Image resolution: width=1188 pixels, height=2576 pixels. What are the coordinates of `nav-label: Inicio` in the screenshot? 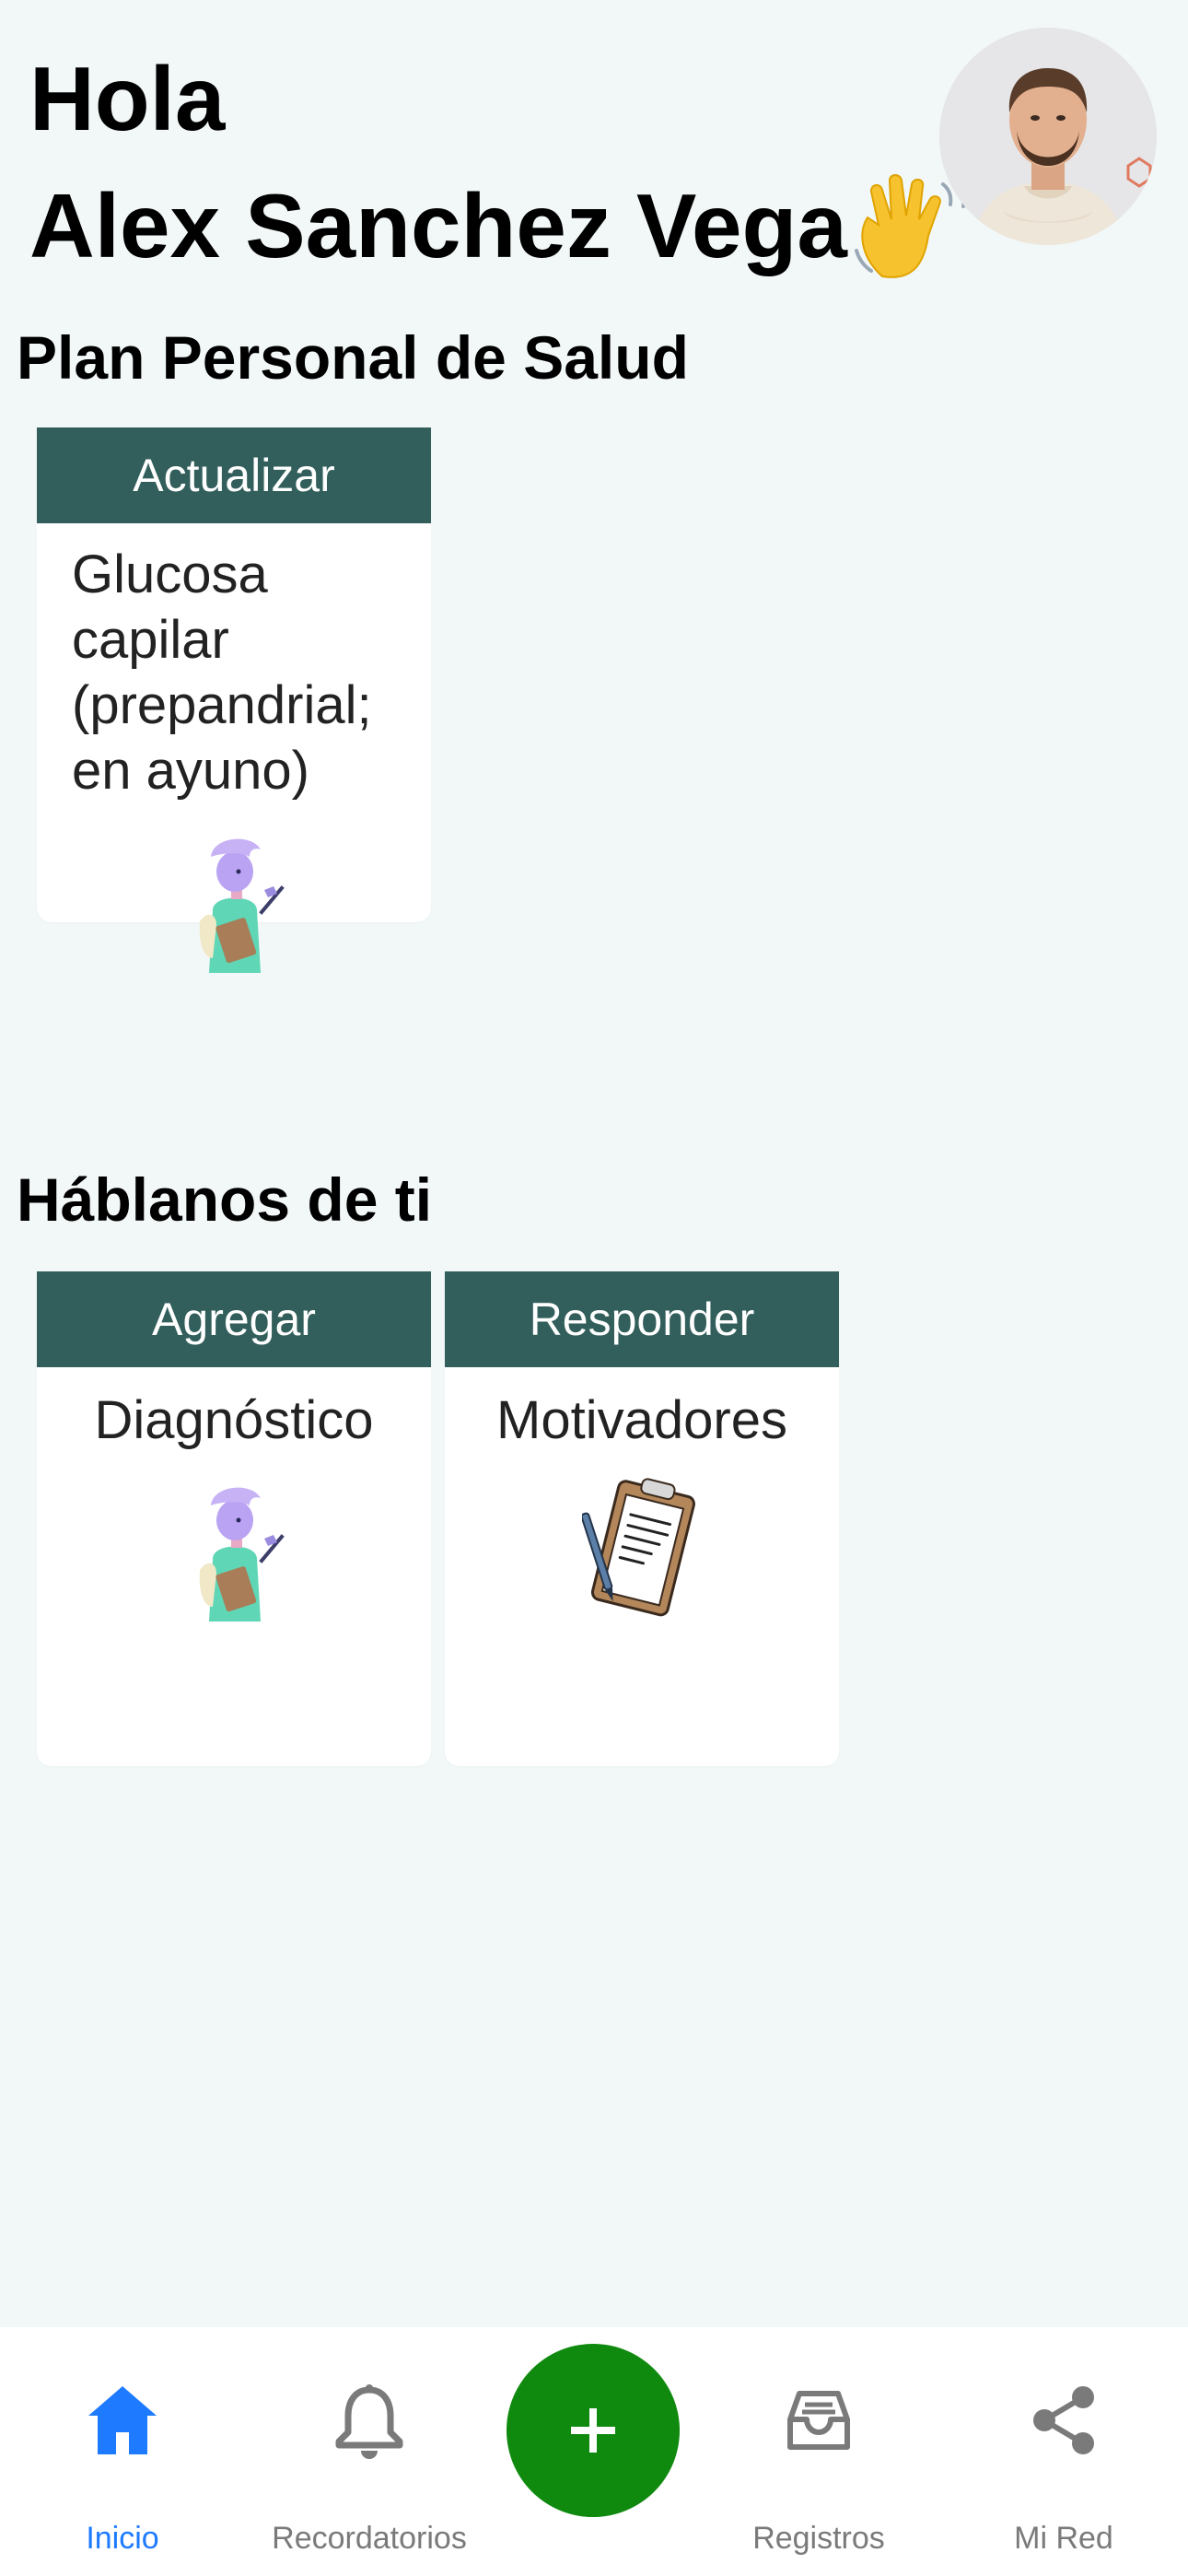 It's located at (122, 2538).